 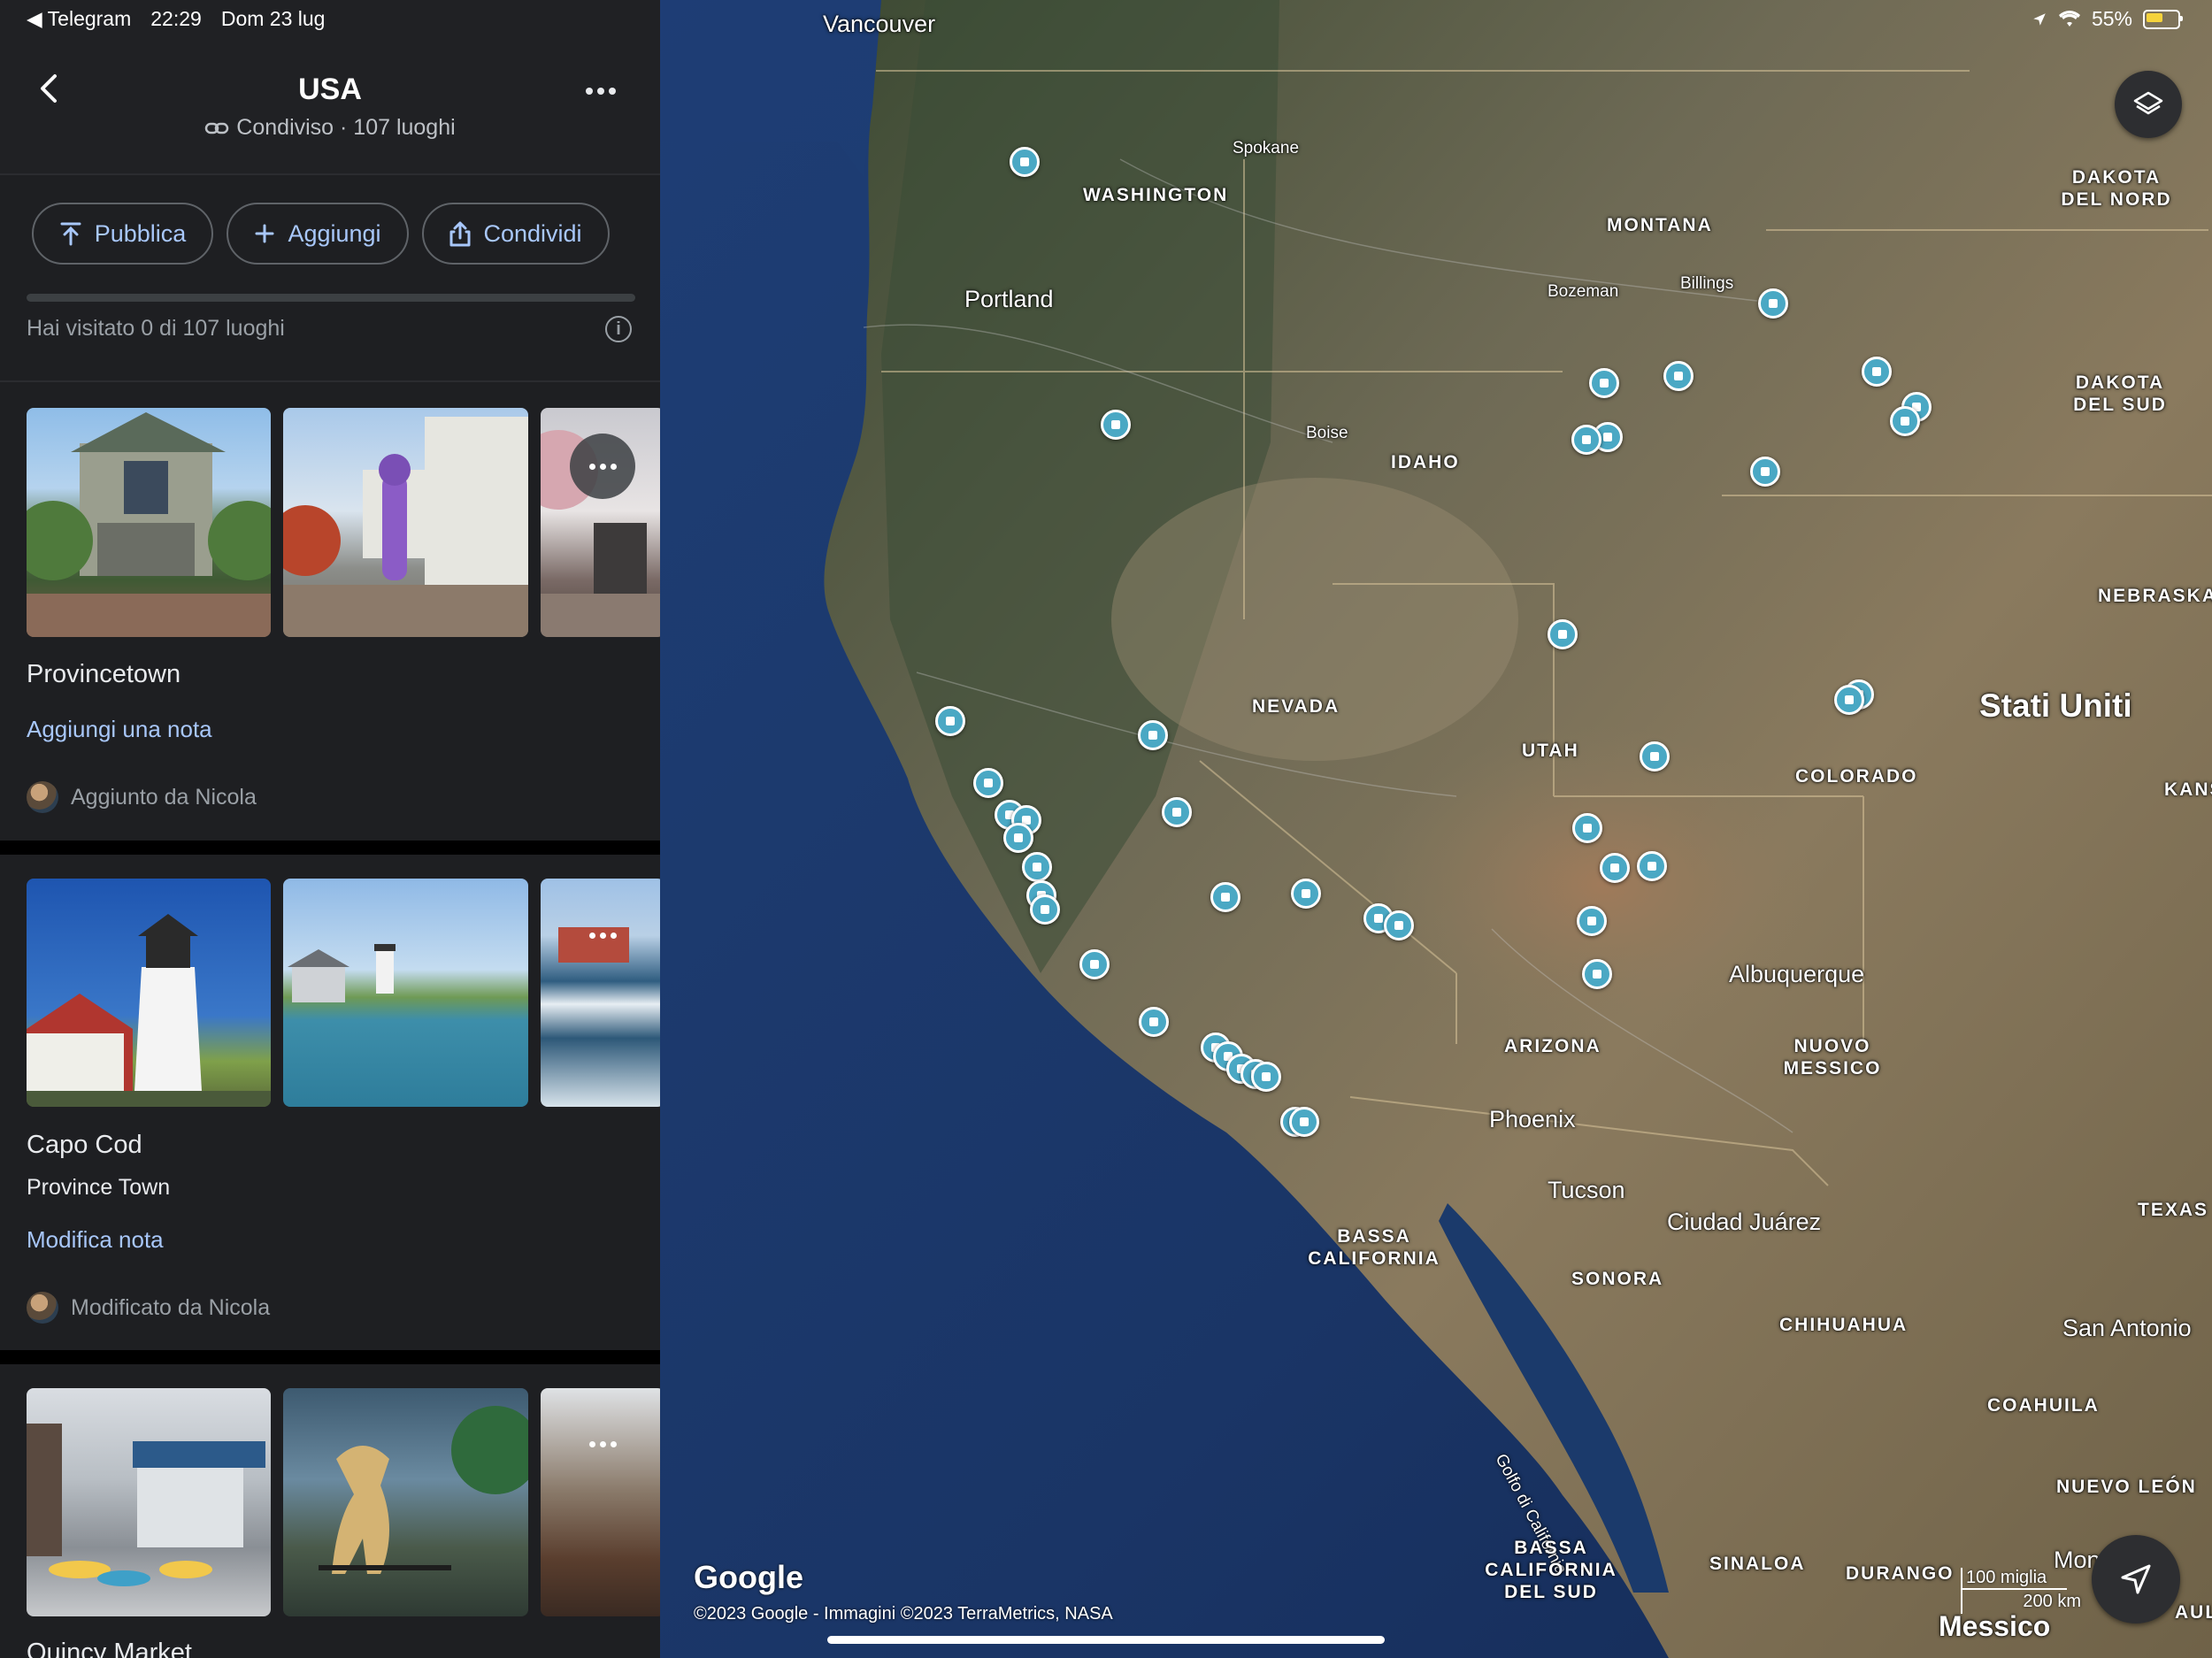 I want to click on map-label-utah: UTAH, so click(x=1551, y=751).